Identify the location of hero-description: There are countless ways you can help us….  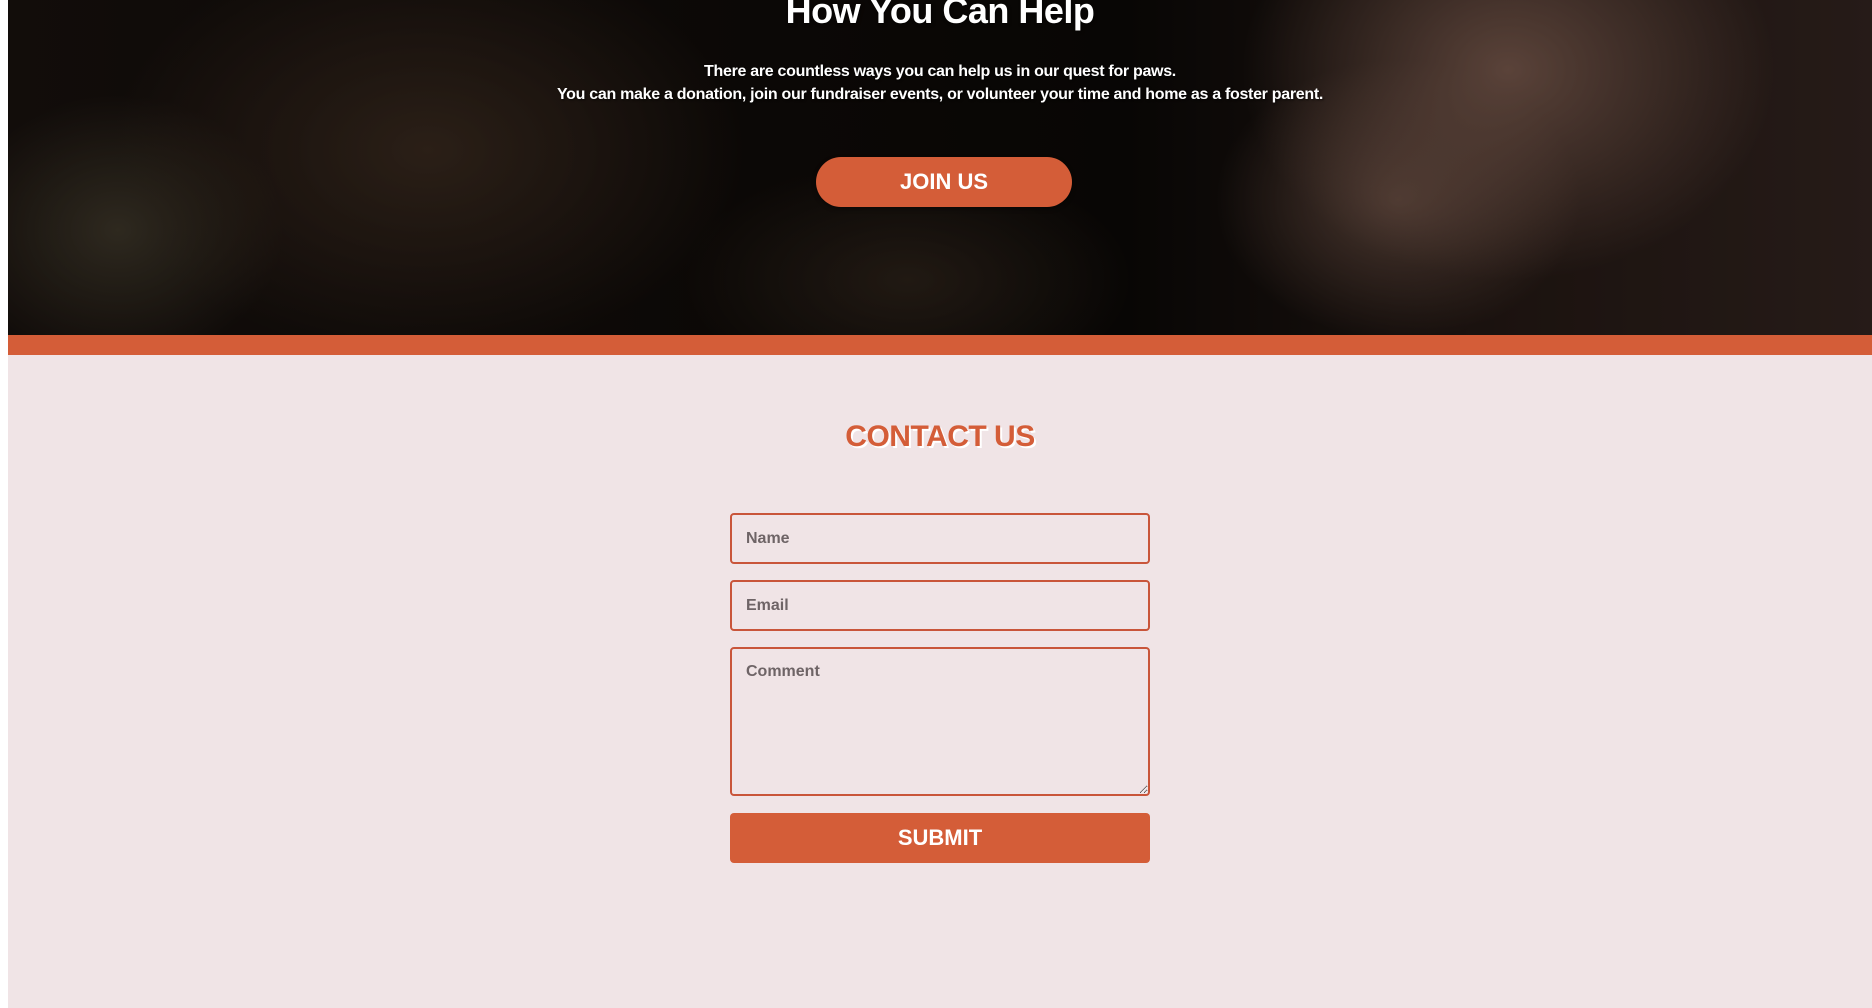
(940, 83).